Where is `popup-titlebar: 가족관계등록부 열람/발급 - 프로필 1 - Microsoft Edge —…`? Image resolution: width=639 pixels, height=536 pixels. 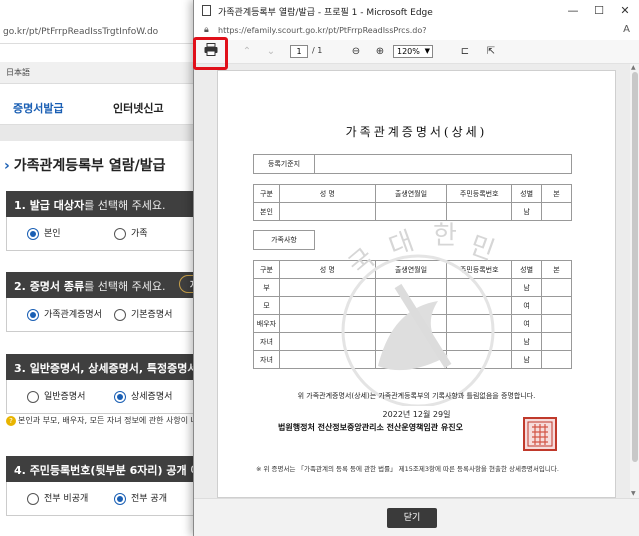
popup-titlebar: 가족관계등록부 열람/발급 - 프로필 1 - Microsoft Edge —… is located at coordinates (416, 11).